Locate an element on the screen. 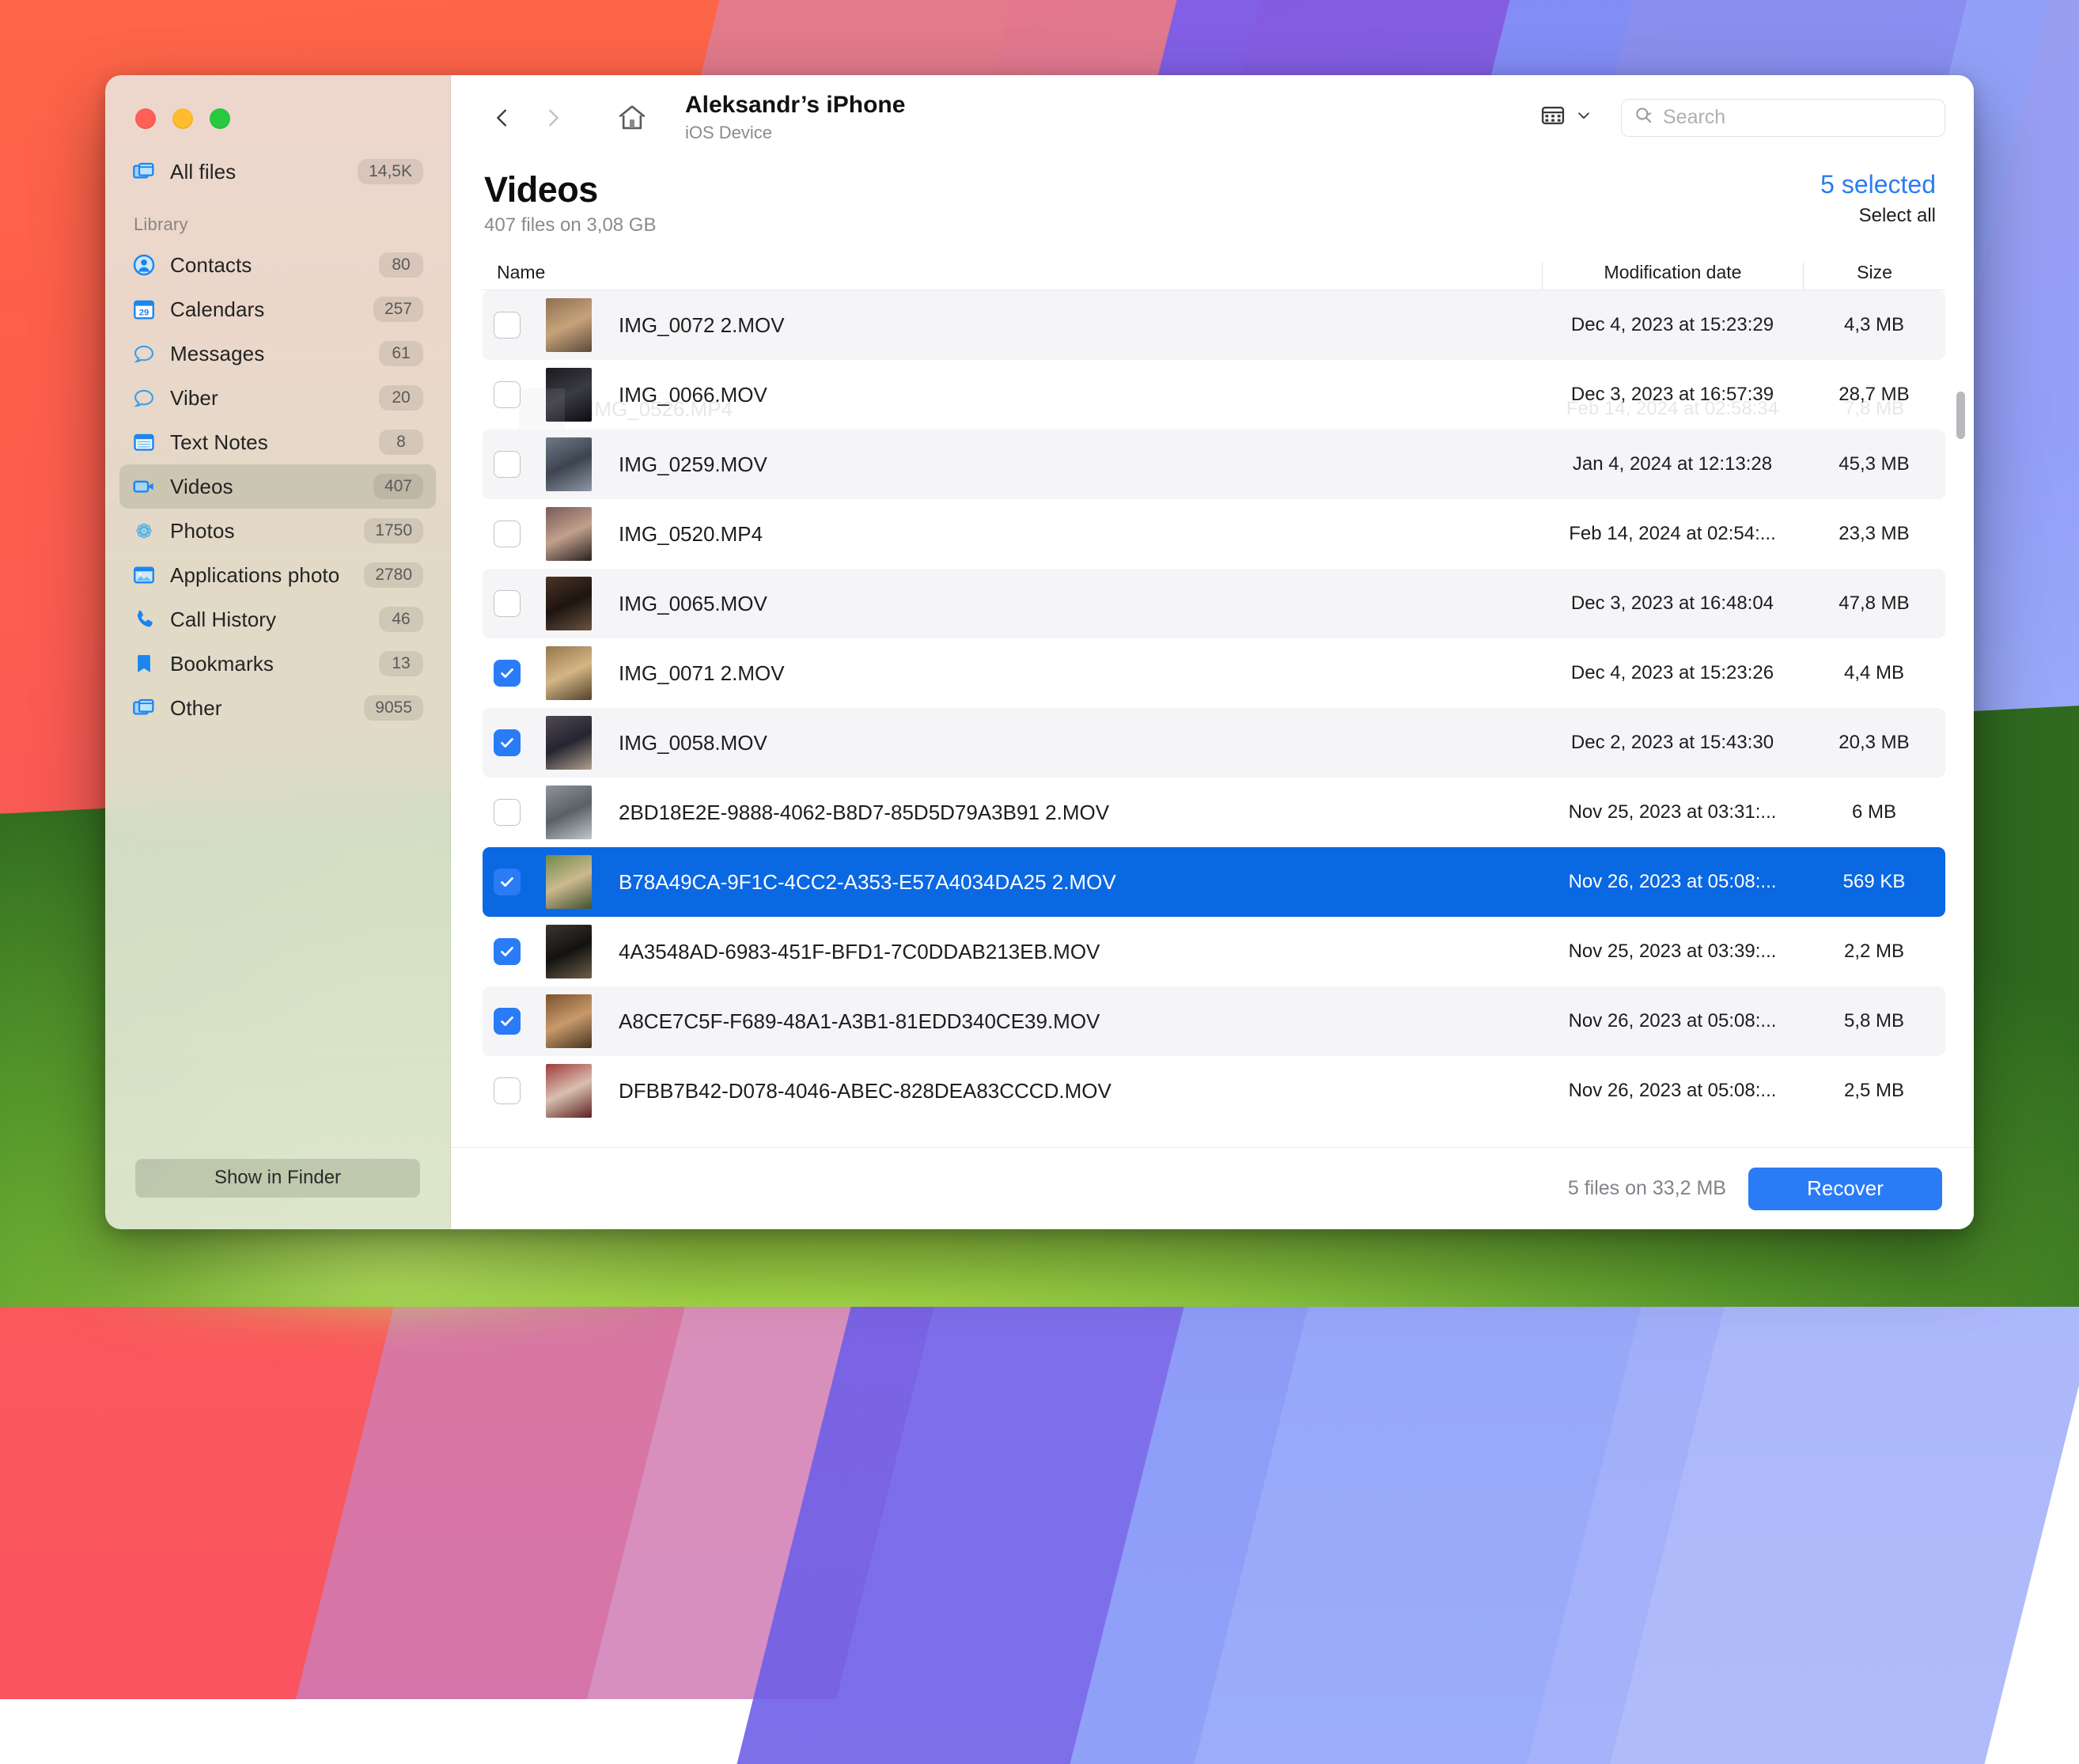 The height and width of the screenshot is (1764, 2079). sidebar-item-label: Text Notes is located at coordinates (268, 443).